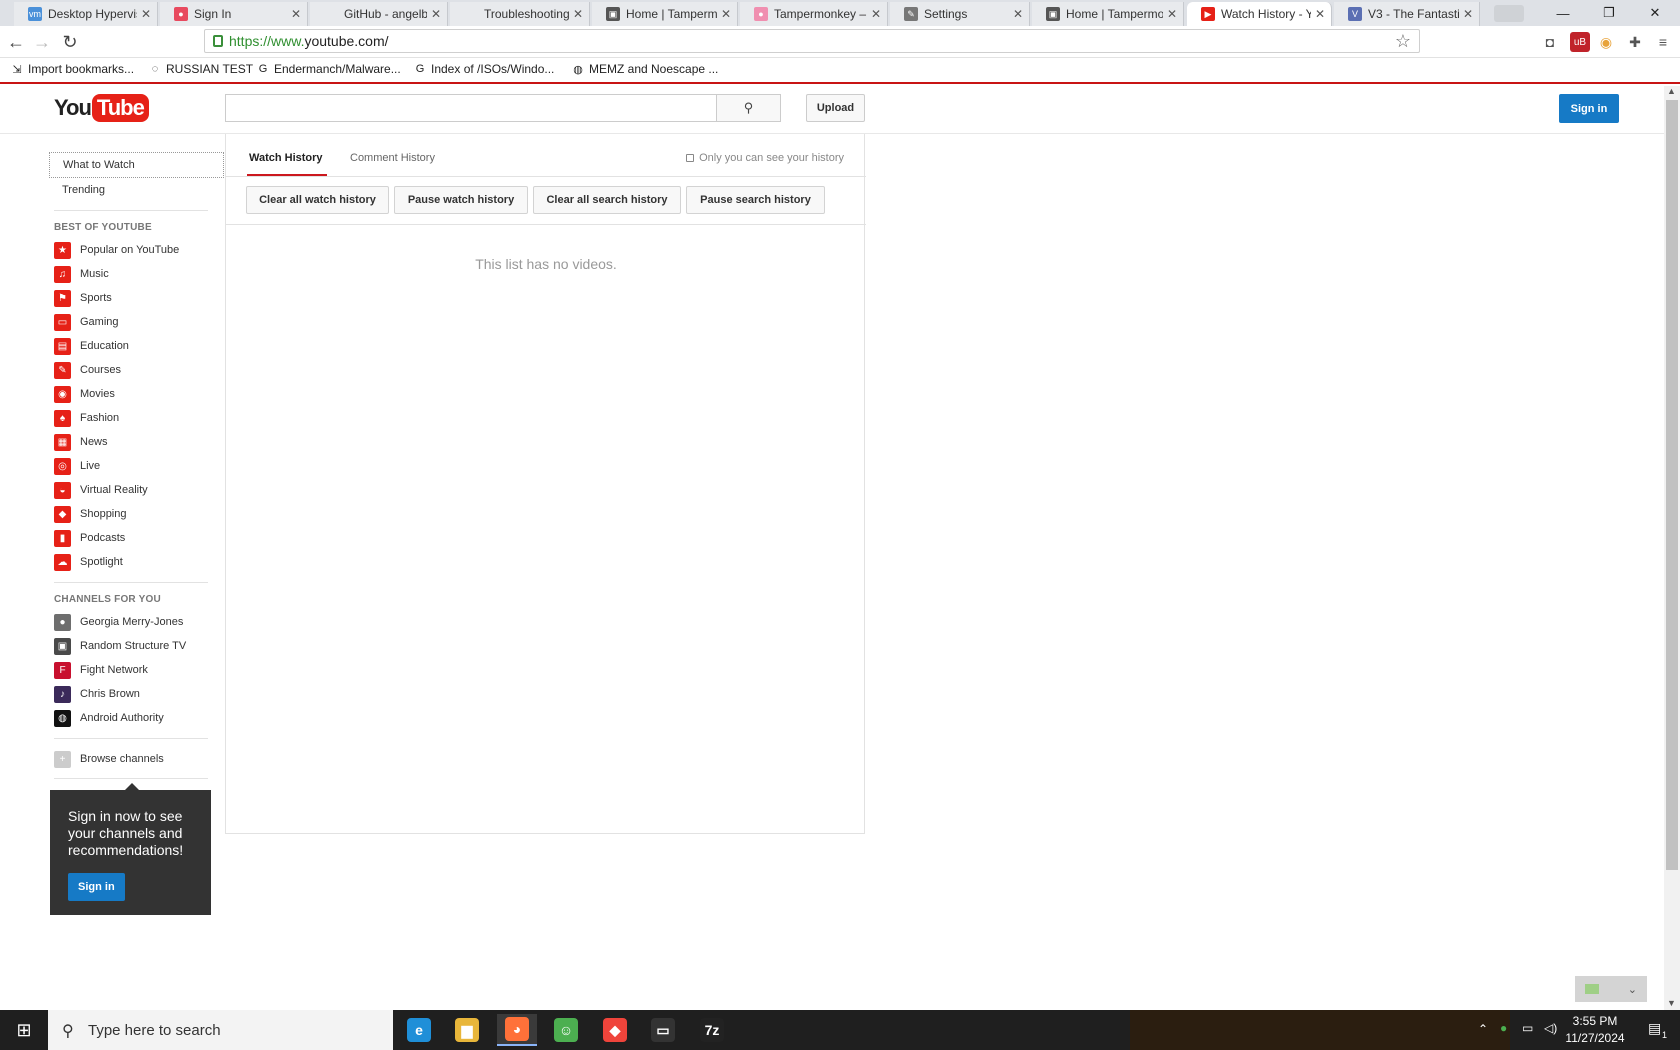  Describe the element at coordinates (142, 514) in the screenshot. I see `guide-item: ◆ Shopping` at that location.